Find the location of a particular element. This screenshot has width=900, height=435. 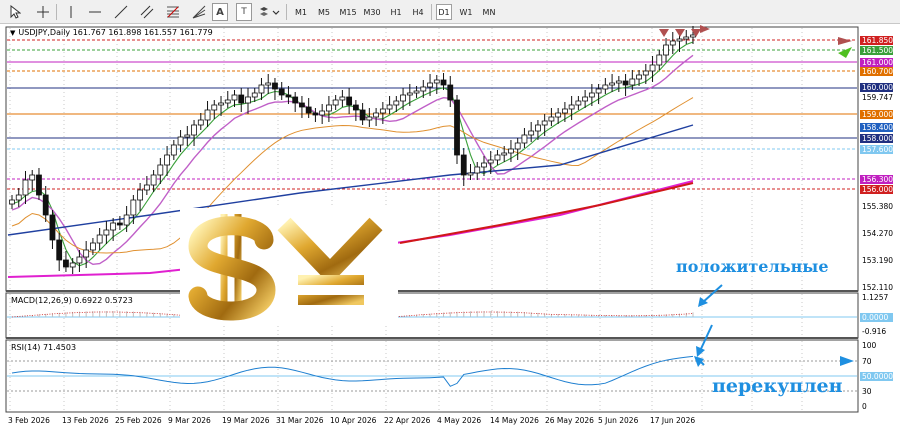

rsi-label: RSI(14) 71.4503 is located at coordinates (44, 347).